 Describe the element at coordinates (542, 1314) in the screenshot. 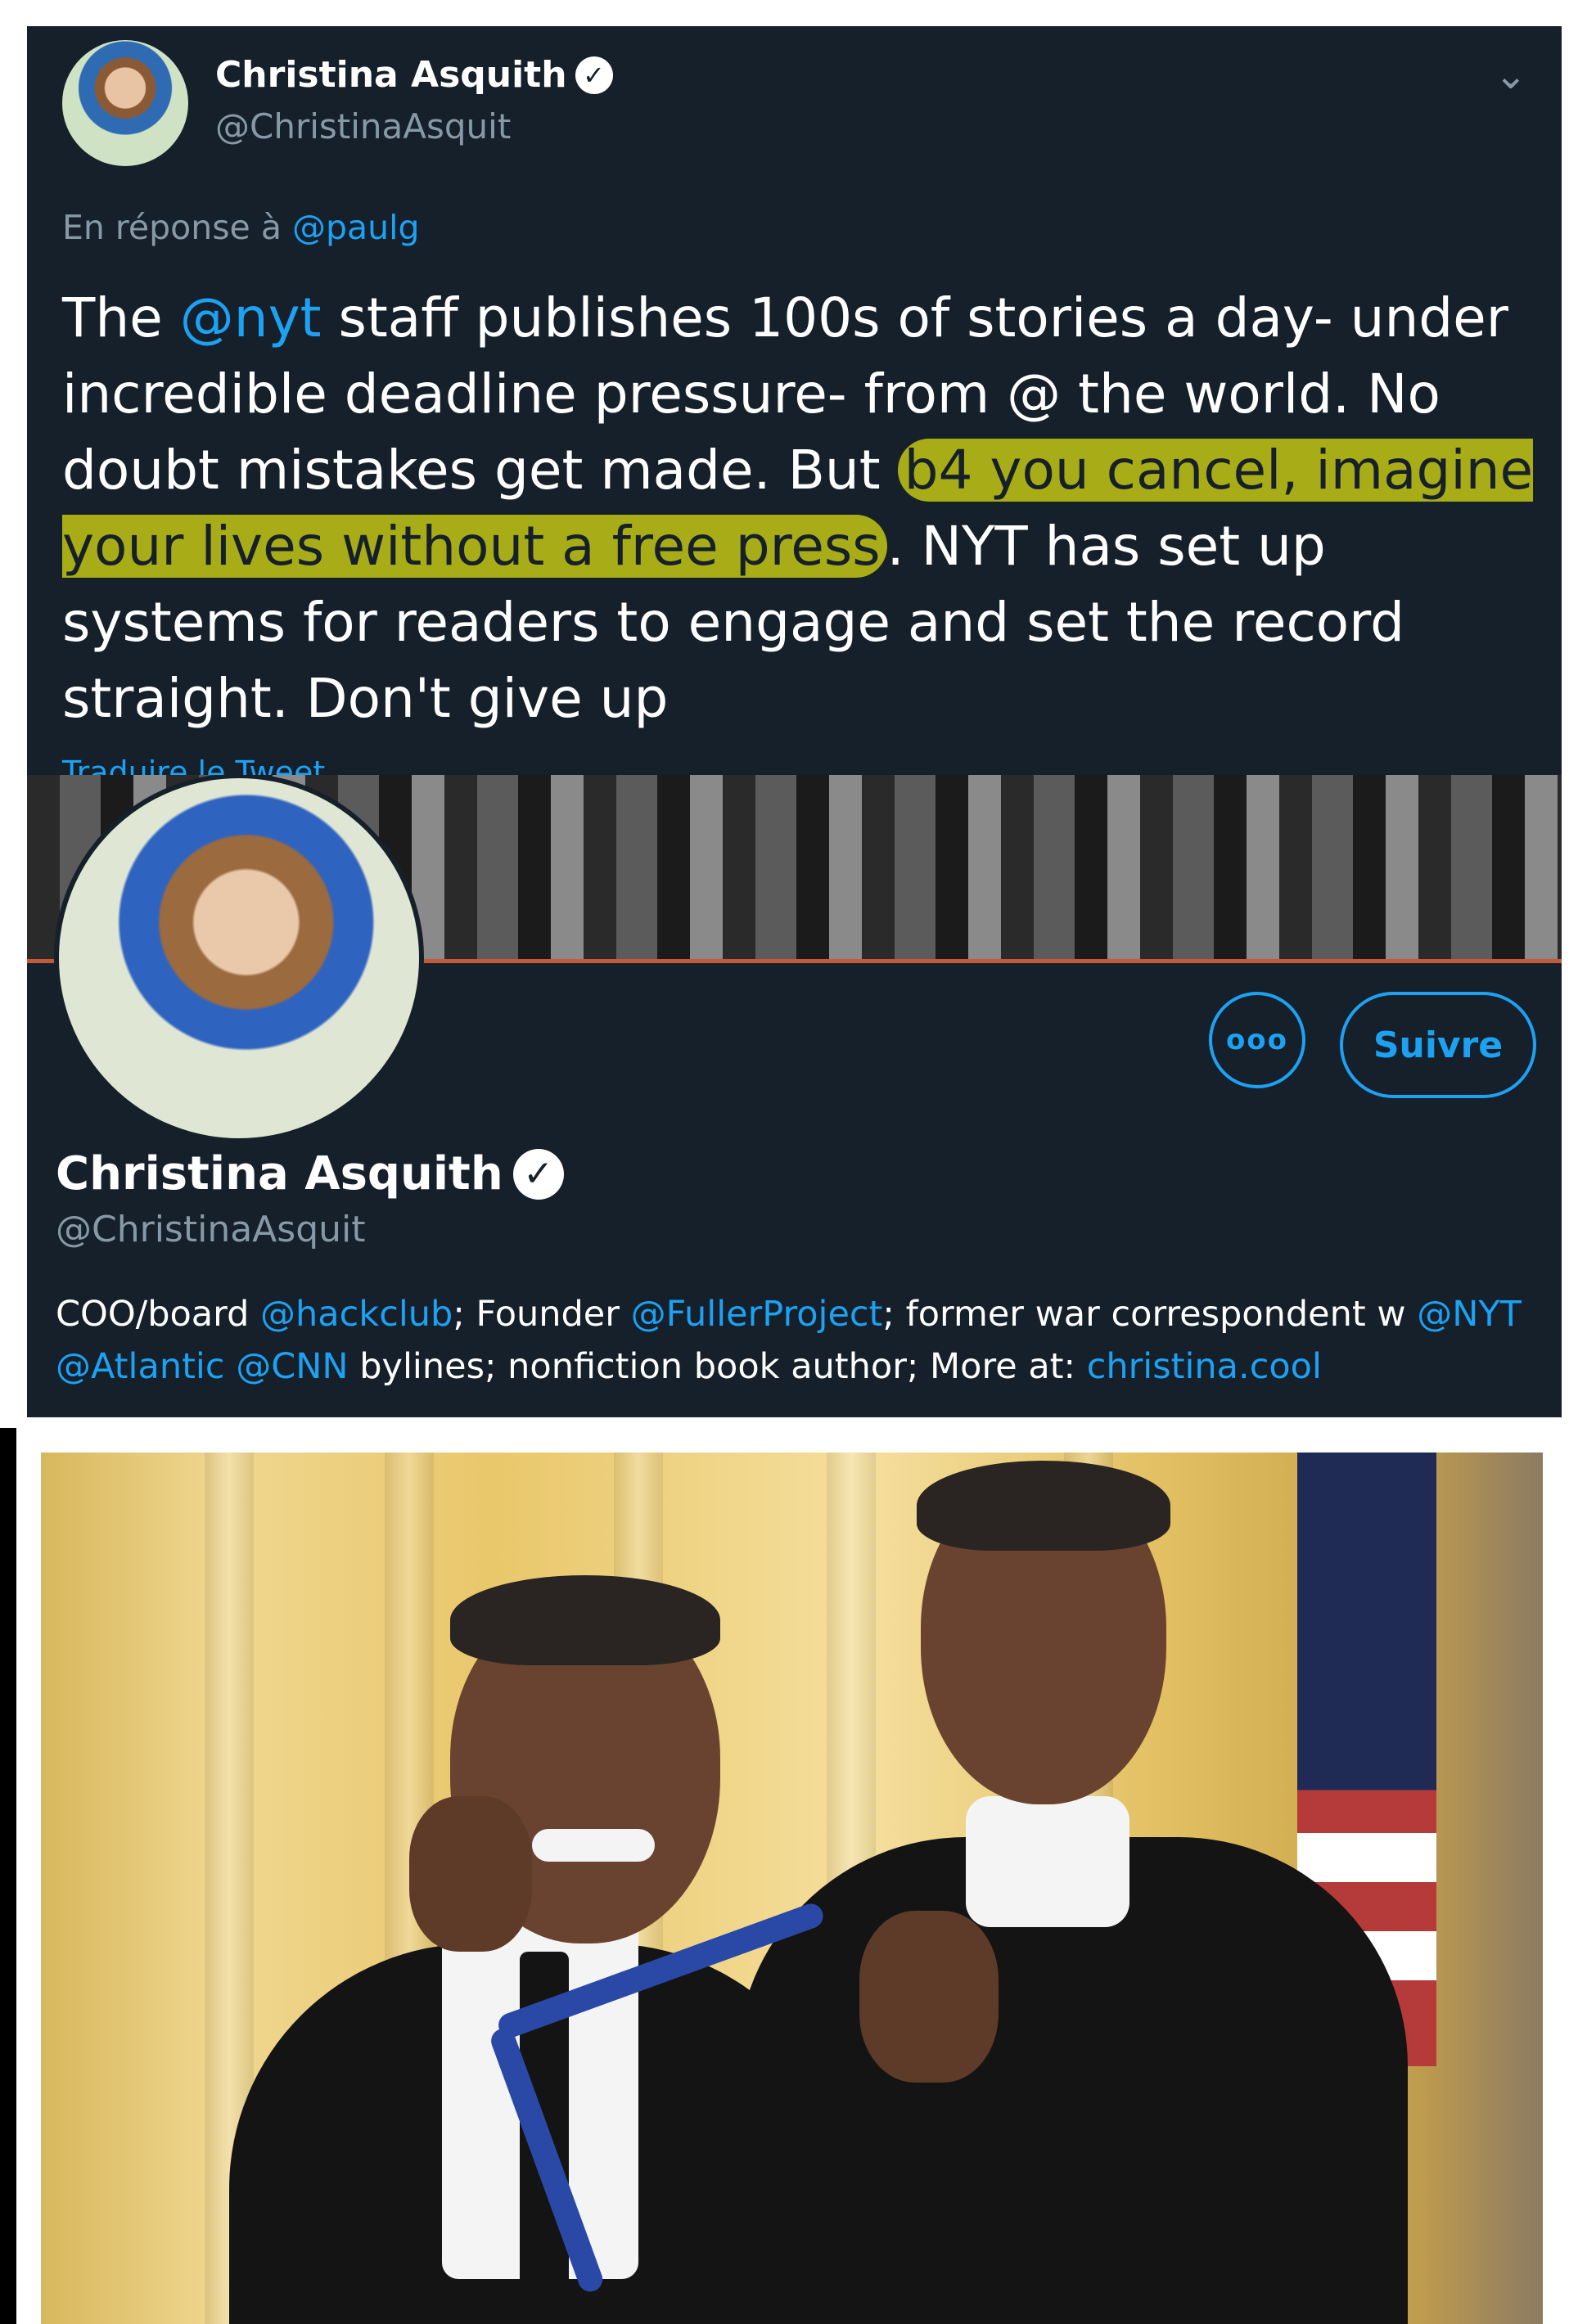

I see `bio-text: ; Founder` at that location.